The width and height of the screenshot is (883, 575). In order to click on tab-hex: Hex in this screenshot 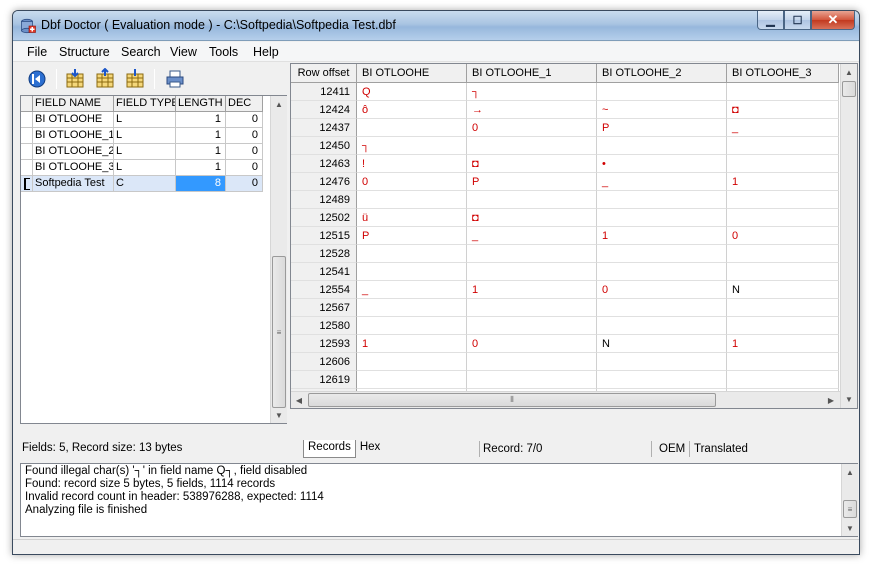, I will do `click(370, 449)`.